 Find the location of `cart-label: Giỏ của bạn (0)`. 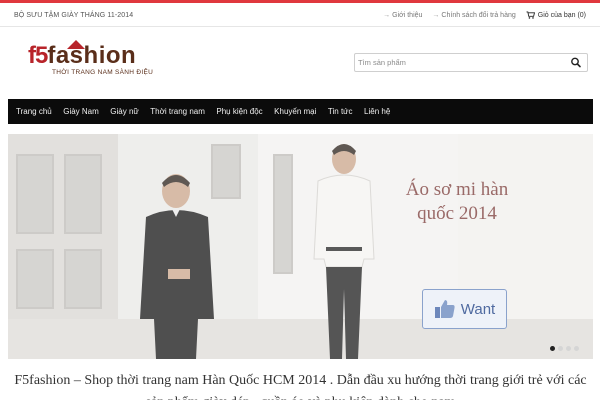

cart-label: Giỏ của bạn (0) is located at coordinates (561, 15).